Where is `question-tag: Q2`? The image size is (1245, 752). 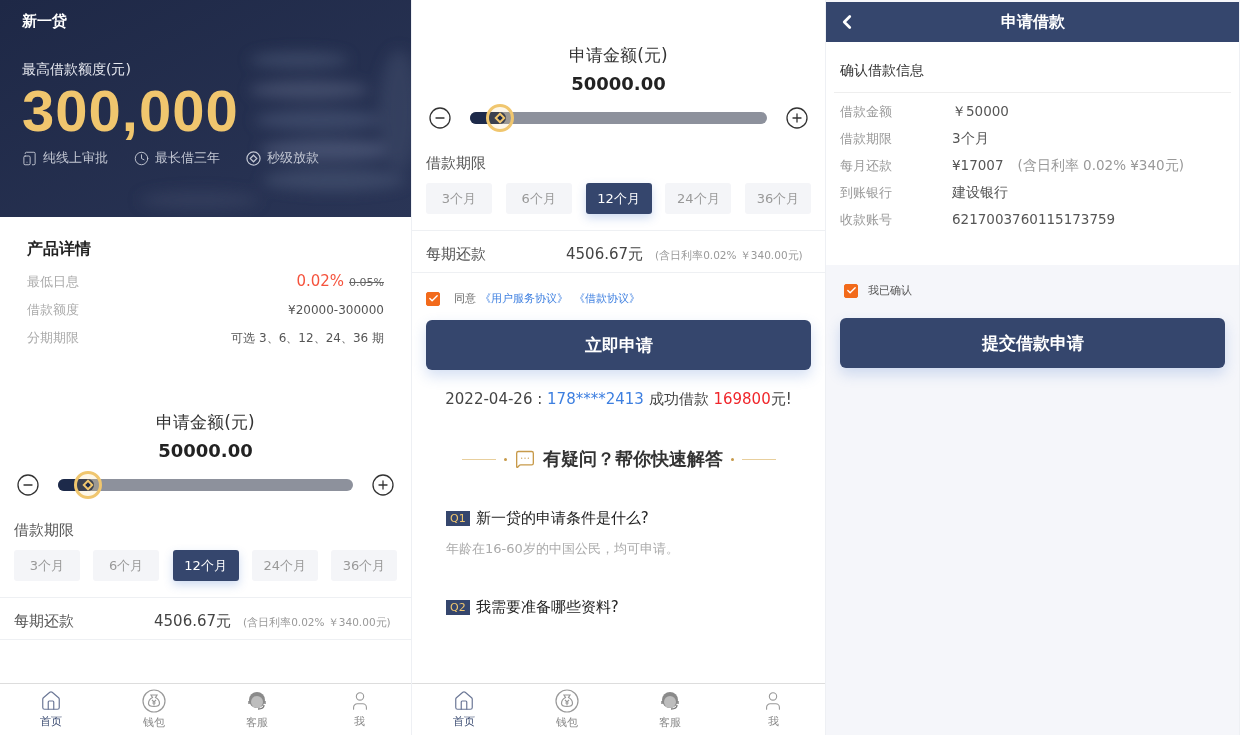 question-tag: Q2 is located at coordinates (458, 607).